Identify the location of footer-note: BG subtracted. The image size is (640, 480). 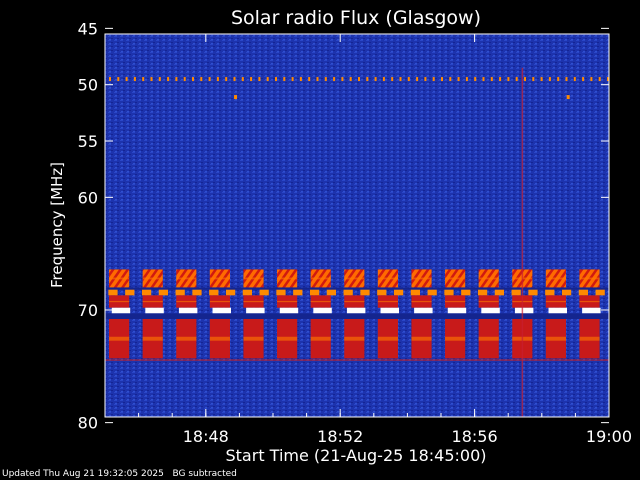
(204, 474).